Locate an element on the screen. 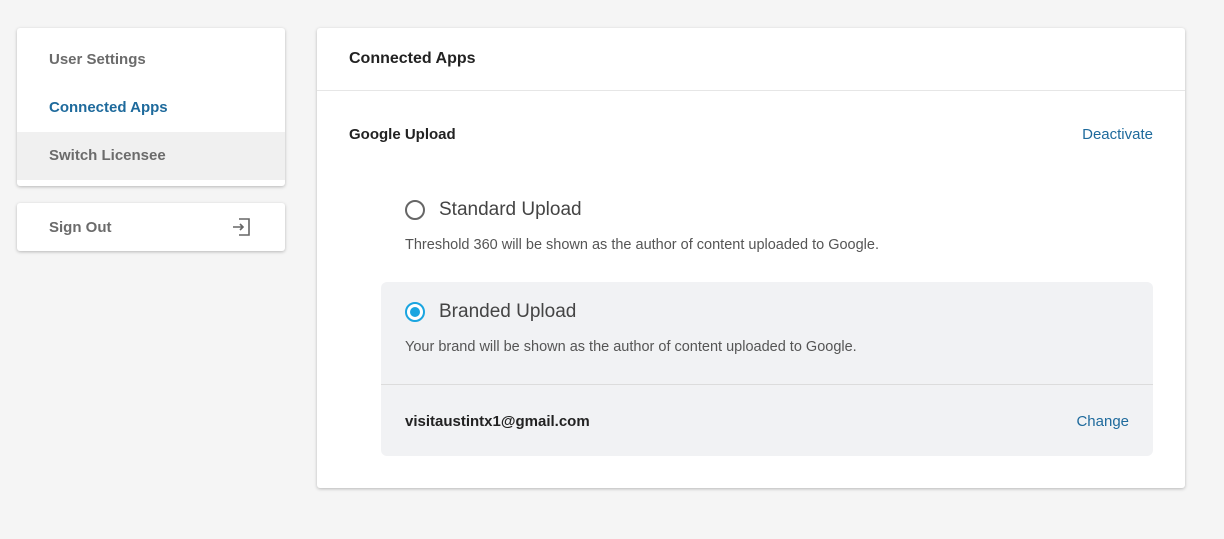 Image resolution: width=1224 pixels, height=539 pixels. branded-account-row: visitaustintx1@gmail.com Change is located at coordinates (767, 421).